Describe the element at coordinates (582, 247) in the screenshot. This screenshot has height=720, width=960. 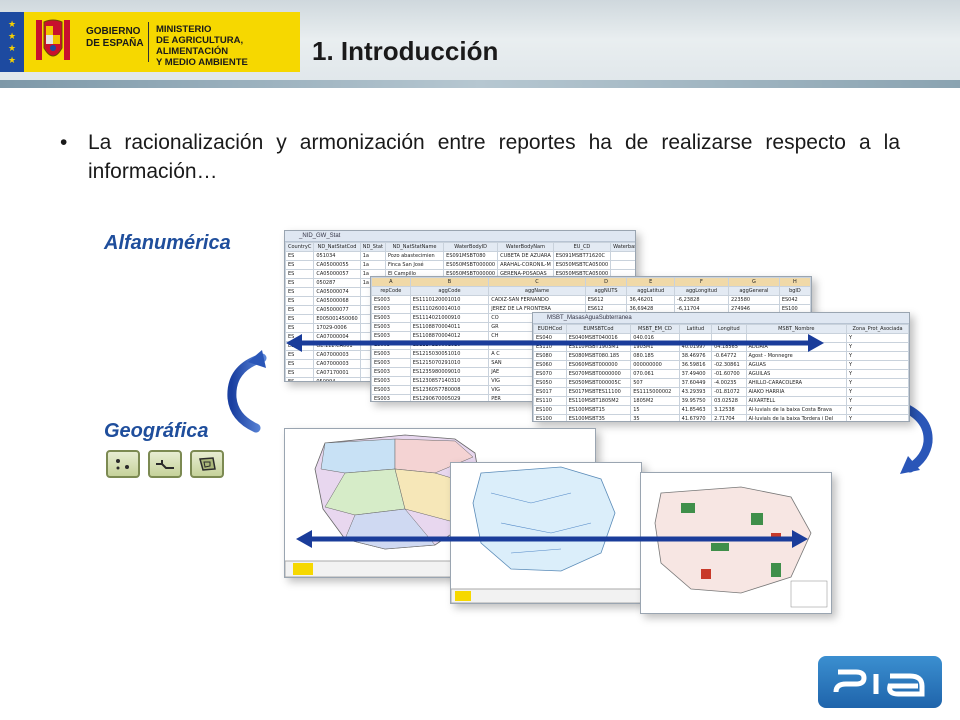
I see `column-header: EU_CD` at that location.